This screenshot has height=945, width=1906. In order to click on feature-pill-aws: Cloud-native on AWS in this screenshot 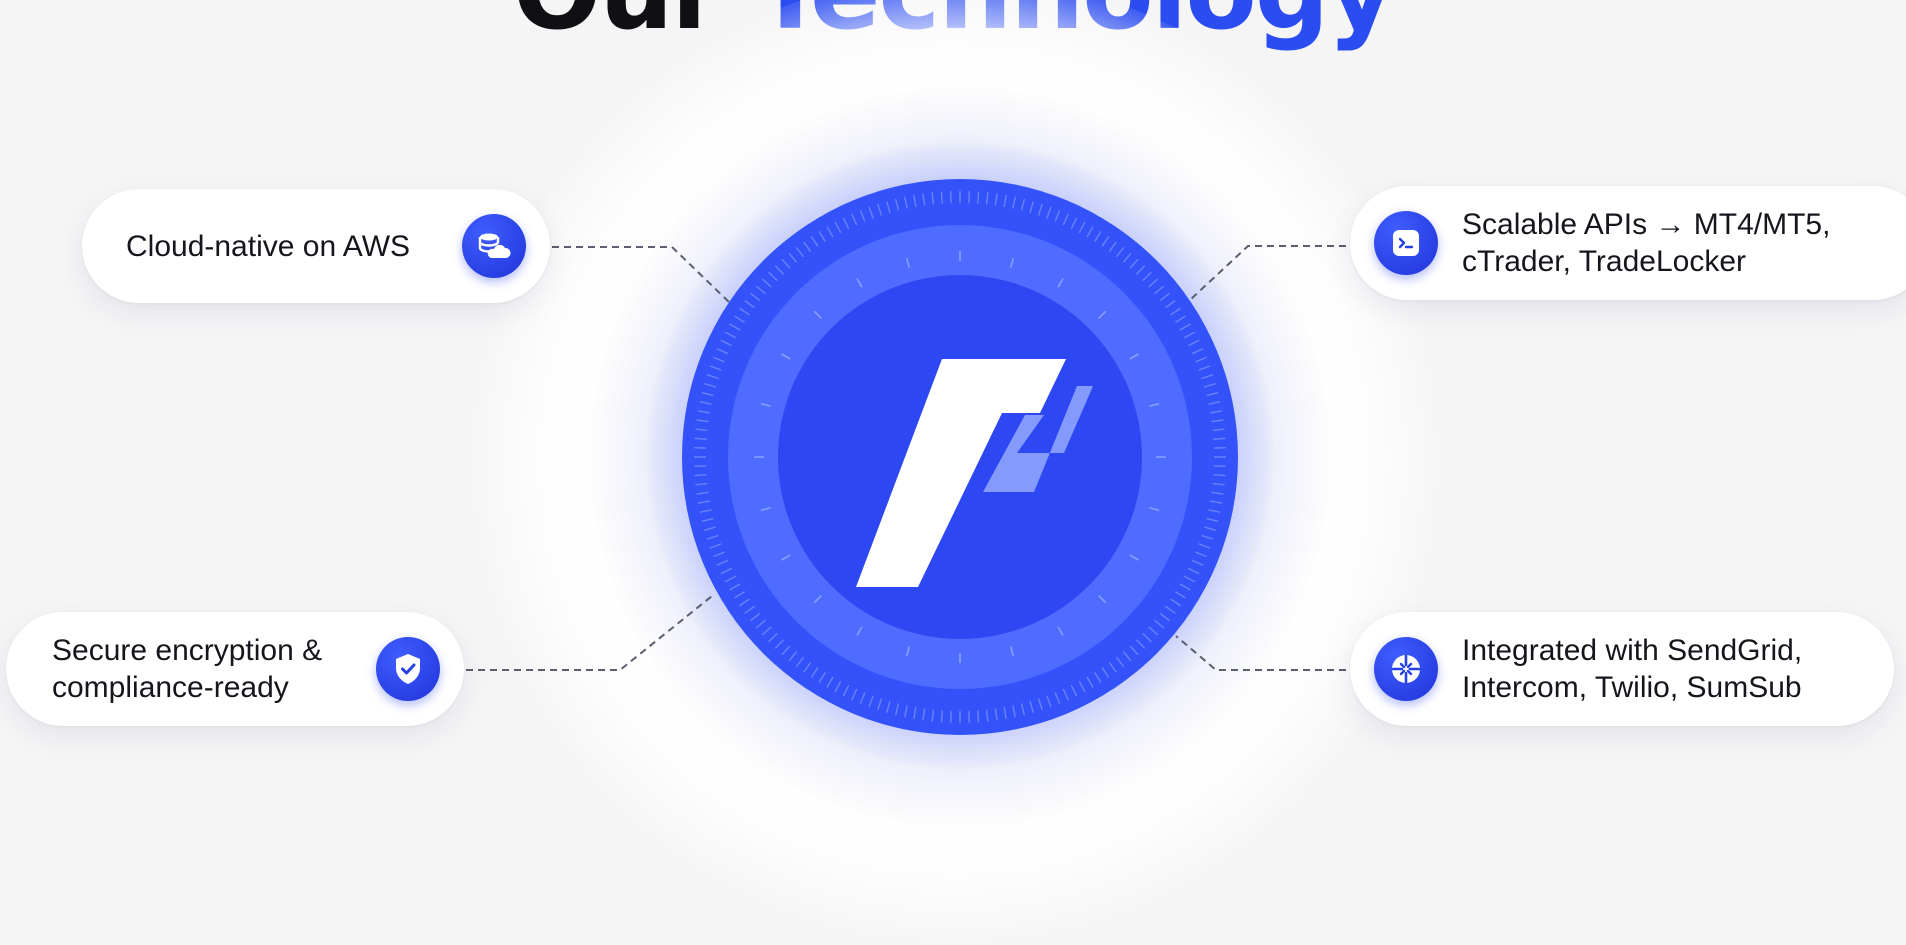, I will do `click(316, 246)`.